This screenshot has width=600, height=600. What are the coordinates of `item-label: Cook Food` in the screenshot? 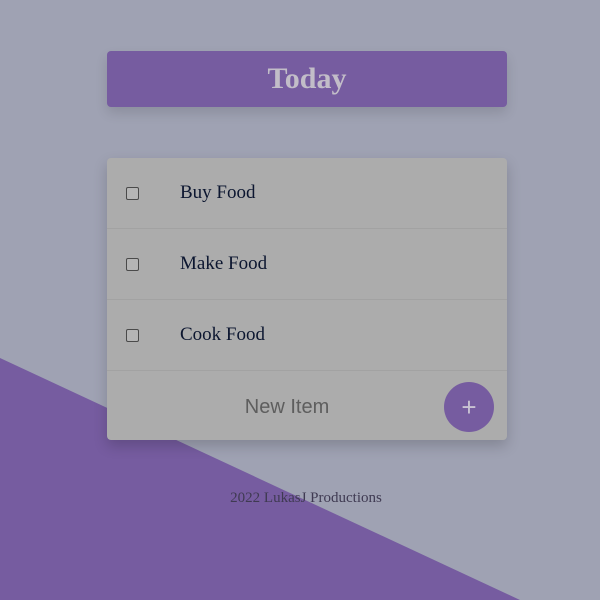 It's located at (222, 334).